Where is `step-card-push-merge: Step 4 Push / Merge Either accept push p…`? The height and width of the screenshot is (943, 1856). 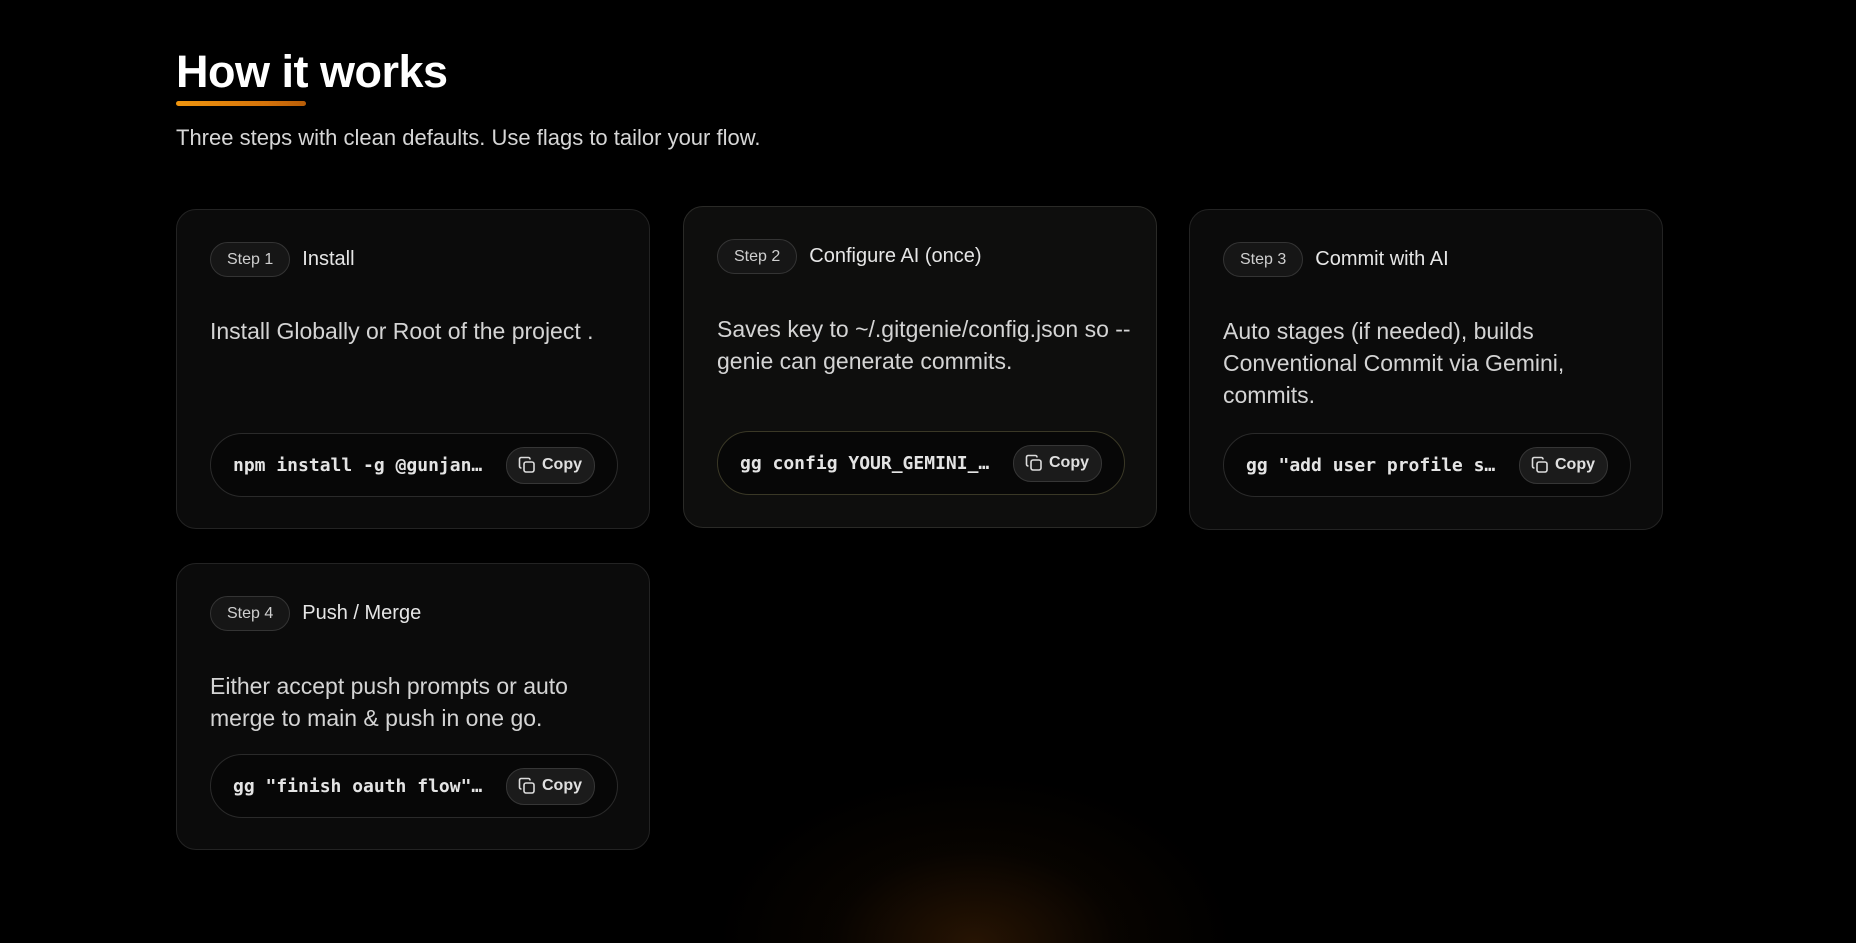
step-card-push-merge: Step 4 Push / Merge Either accept push p… is located at coordinates (413, 706).